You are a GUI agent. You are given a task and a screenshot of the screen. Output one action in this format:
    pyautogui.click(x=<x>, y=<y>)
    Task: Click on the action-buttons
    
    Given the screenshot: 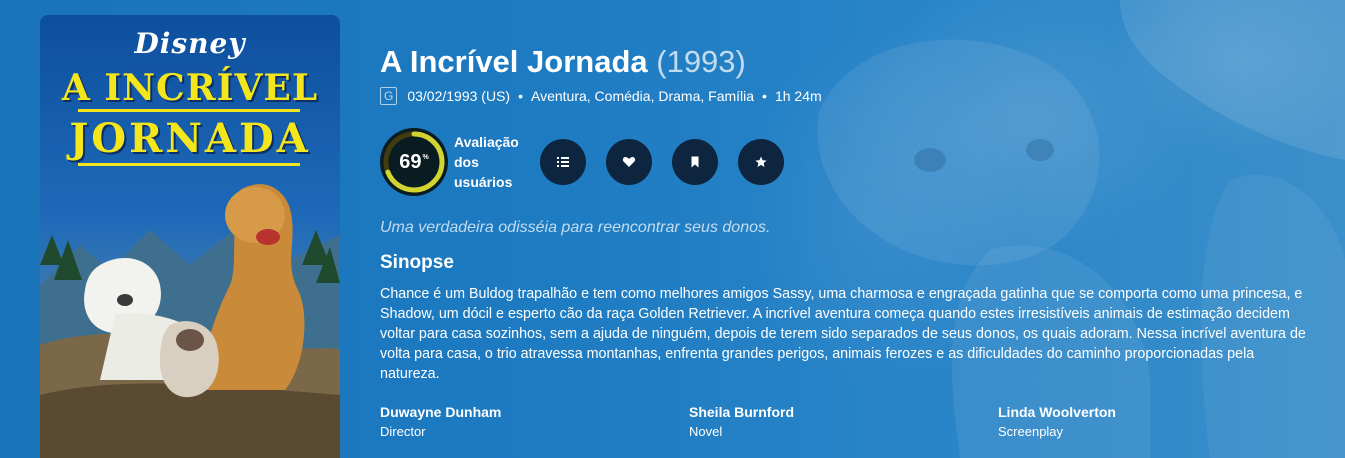 What is the action you would take?
    pyautogui.click(x=672, y=162)
    